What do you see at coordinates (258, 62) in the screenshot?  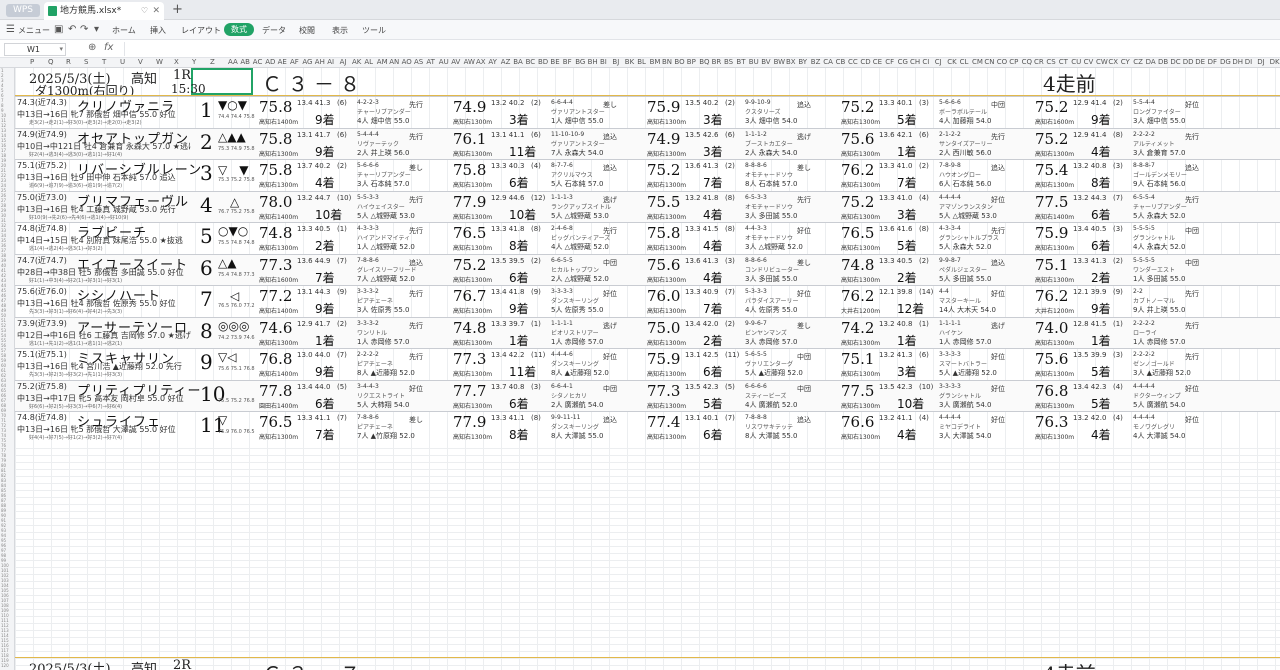 I see `column-label: AC` at bounding box center [258, 62].